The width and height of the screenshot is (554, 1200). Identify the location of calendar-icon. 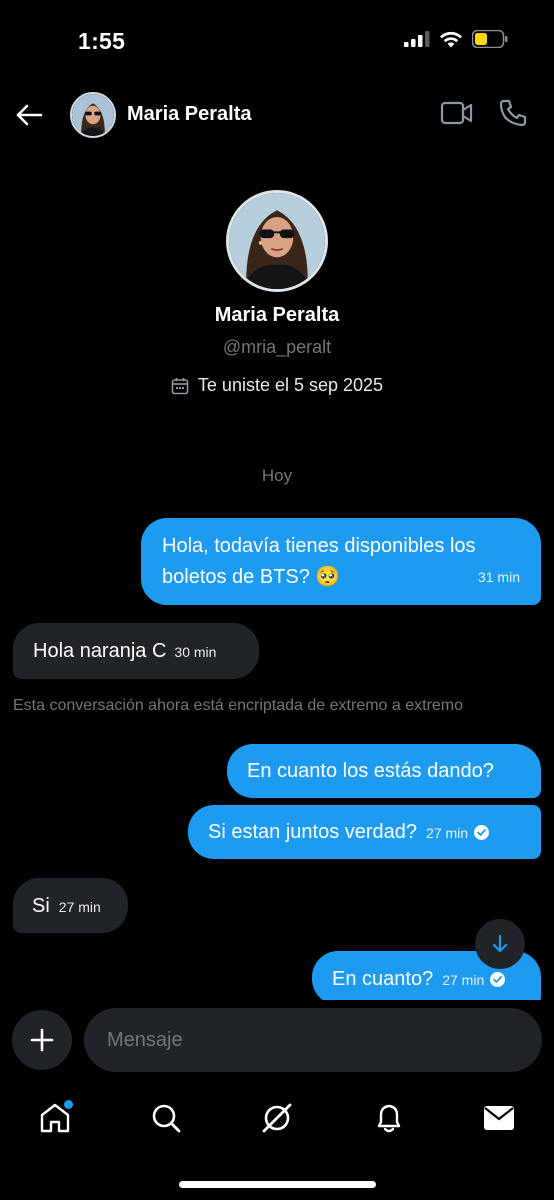
(180, 385).